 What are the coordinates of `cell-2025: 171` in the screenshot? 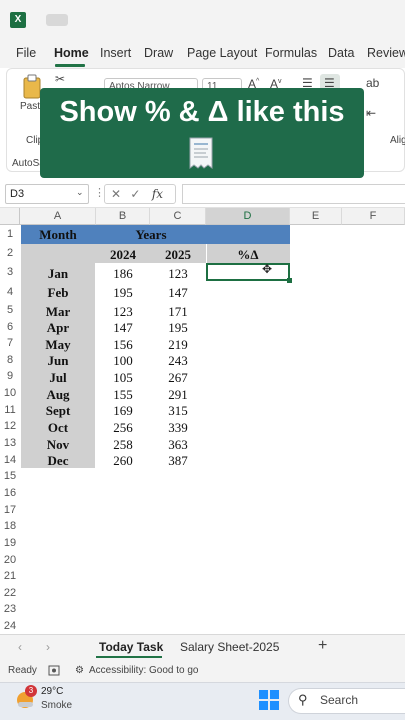 It's located at (178, 312).